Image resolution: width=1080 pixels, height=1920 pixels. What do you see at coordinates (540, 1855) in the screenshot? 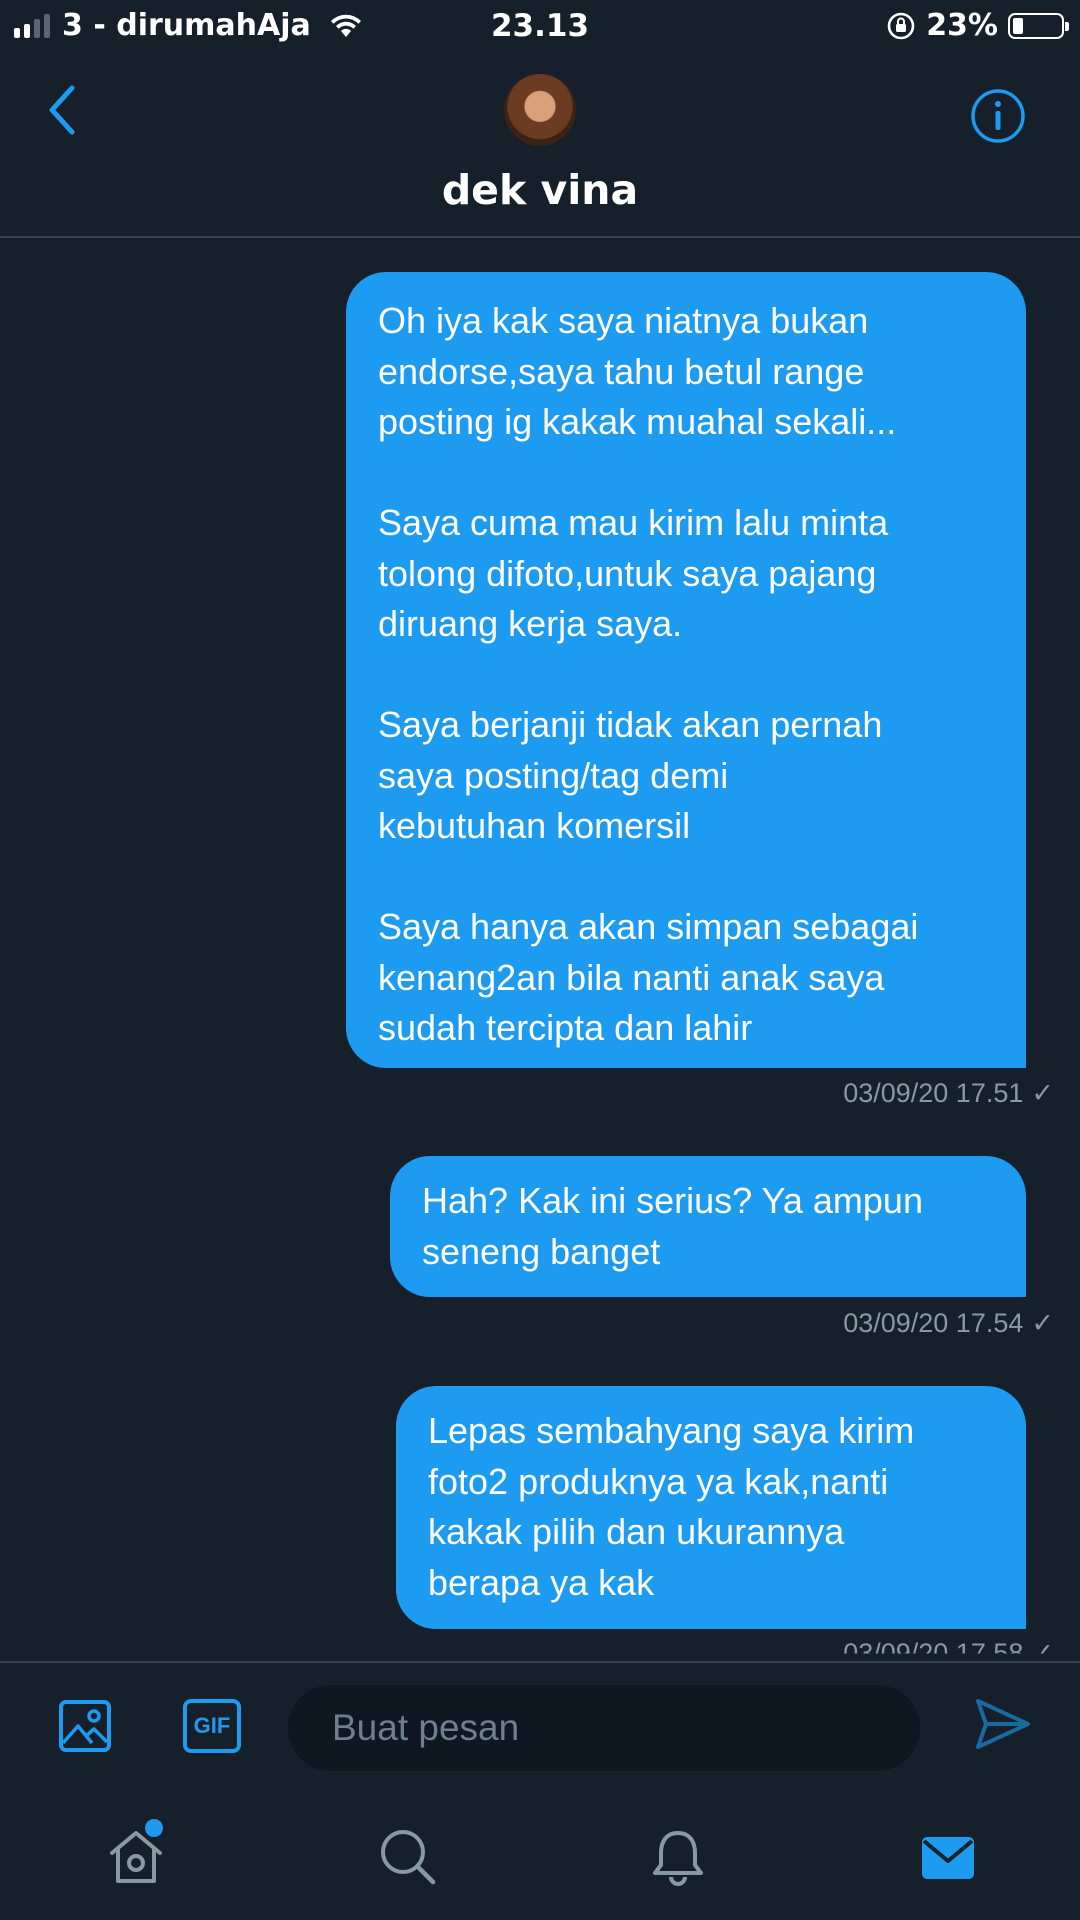
I see `bottom-navigation` at bounding box center [540, 1855].